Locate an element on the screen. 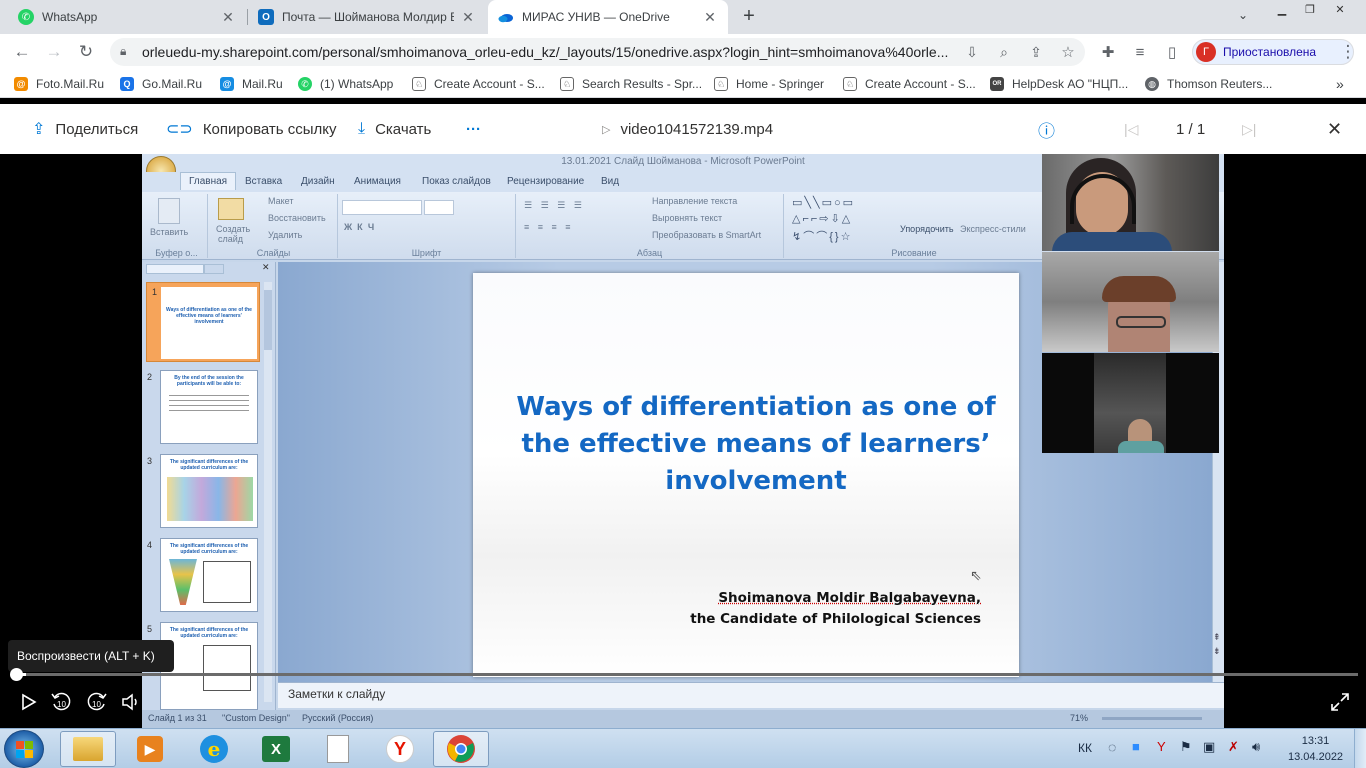 The height and width of the screenshot is (768, 1366). bookmark-item: @ Mail.Ru is located at coordinates (251, 84).